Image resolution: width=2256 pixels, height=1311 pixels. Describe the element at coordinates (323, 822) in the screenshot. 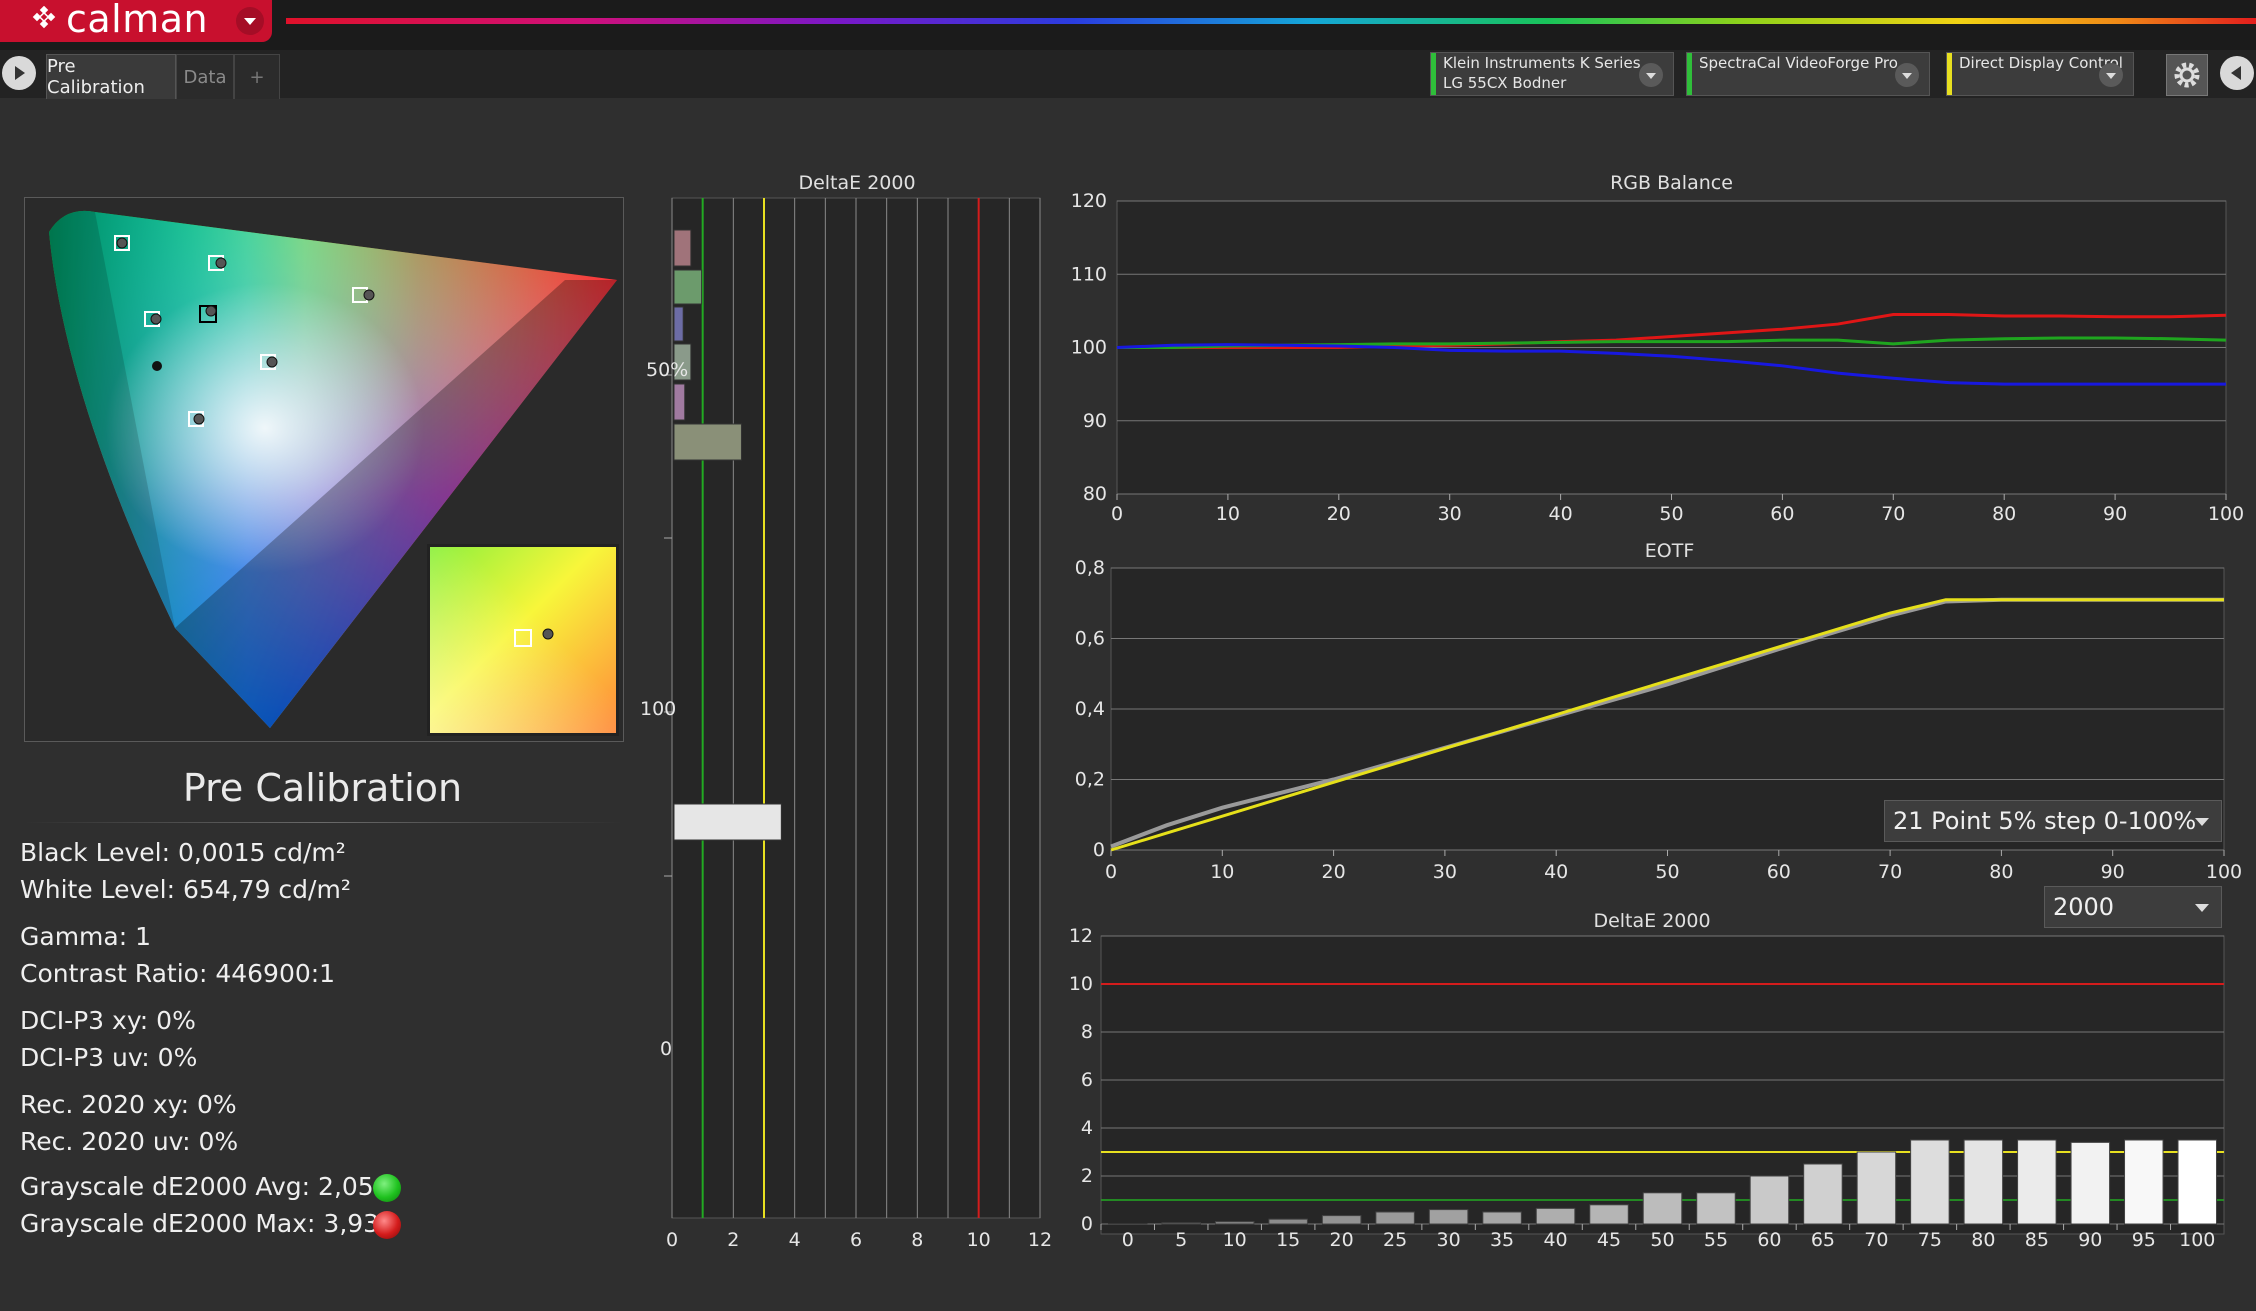

I see `divider` at that location.